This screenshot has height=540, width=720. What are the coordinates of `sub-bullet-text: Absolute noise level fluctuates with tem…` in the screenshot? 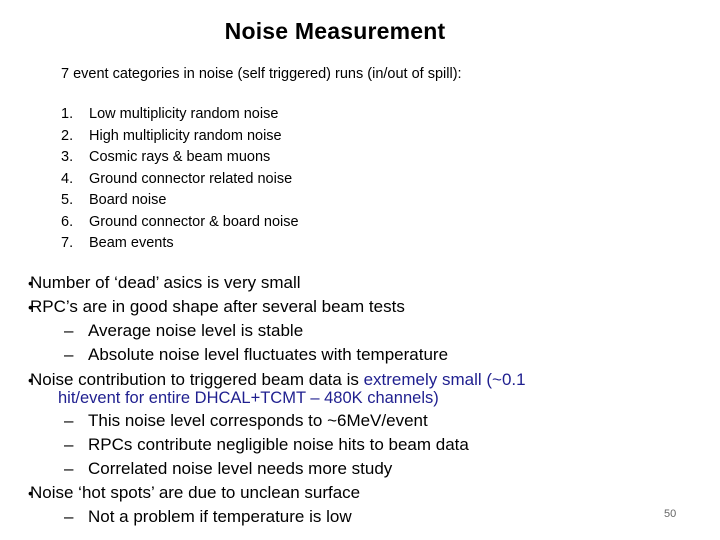 It's located at (268, 354).